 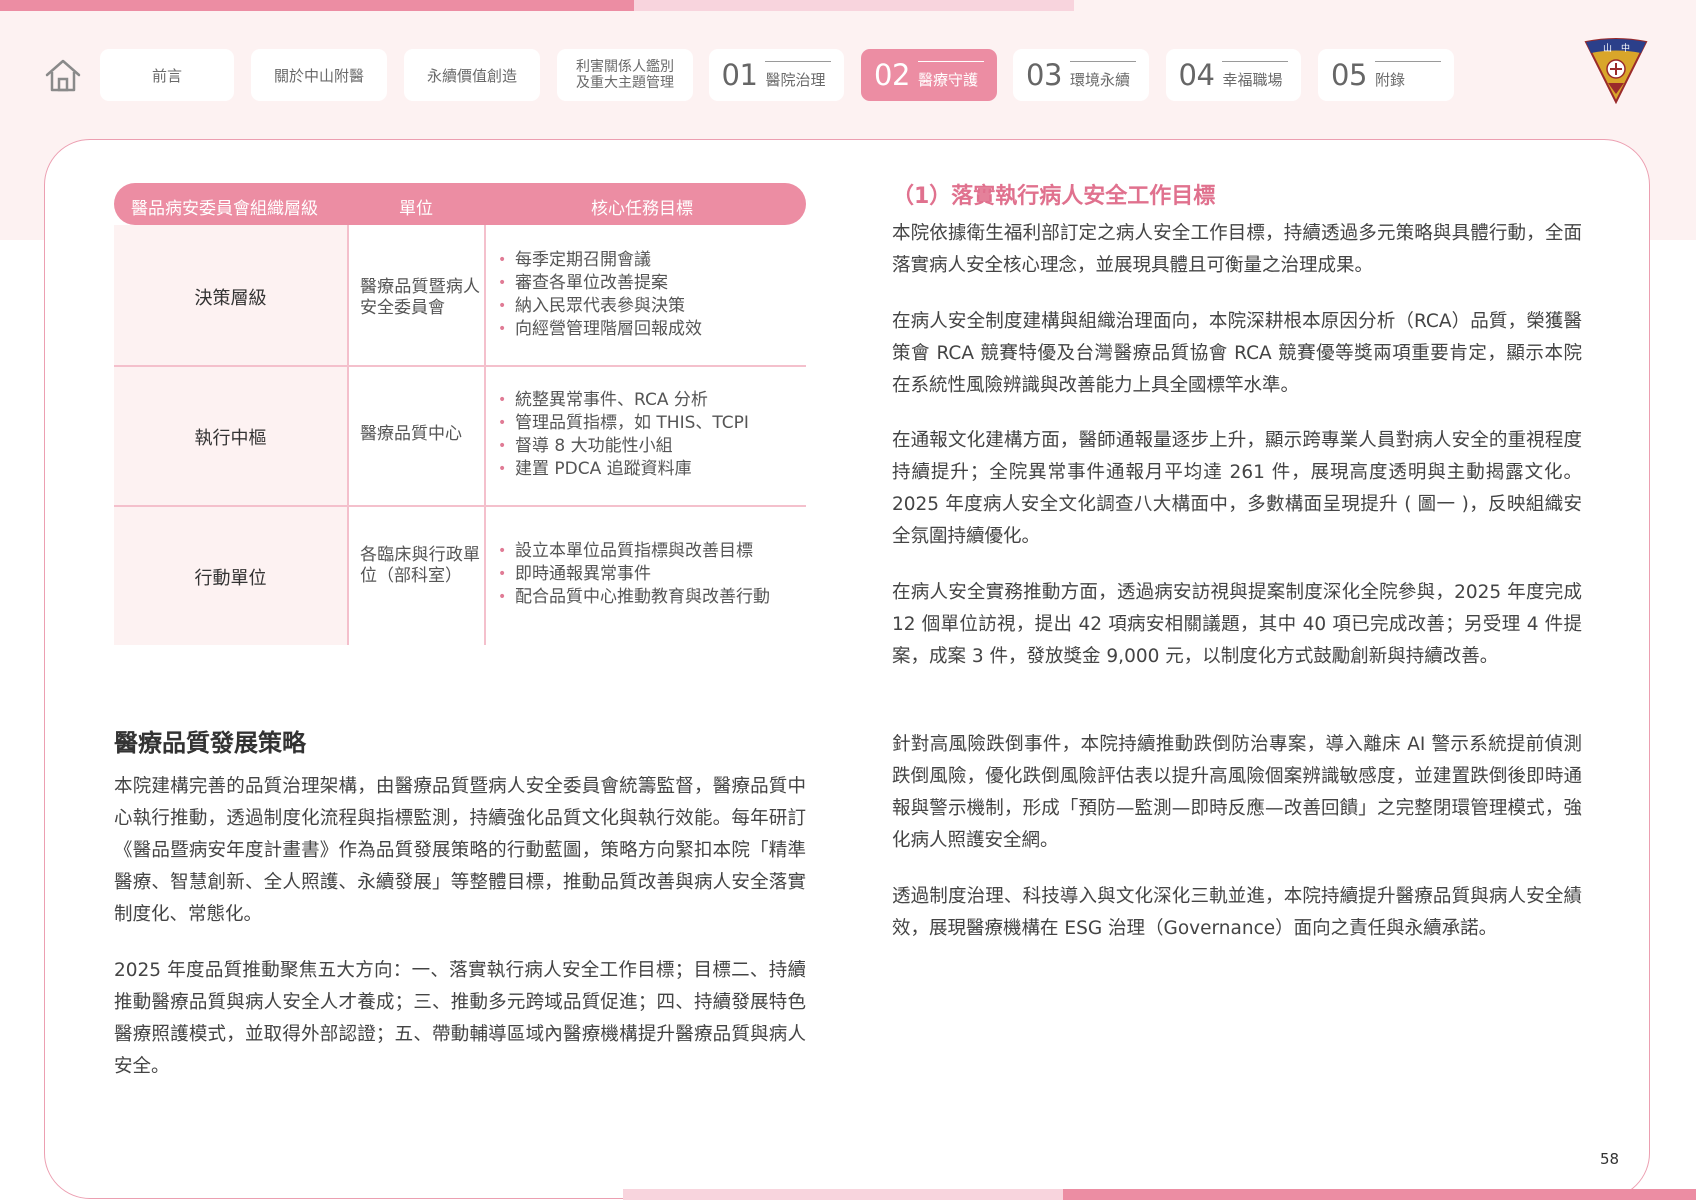 I want to click on table-row-tasks: 設立本單位品質指標與改善目標 即時通報異常事件 配合品質中心推動教育與改善行動, so click(x=634, y=574).